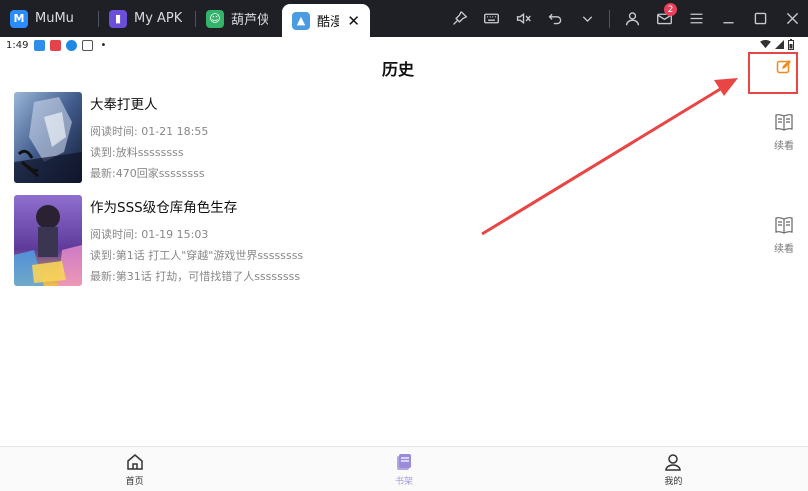 This screenshot has width=808, height=491. Describe the element at coordinates (158, 18) in the screenshot. I see `tab-label: My APK` at that location.